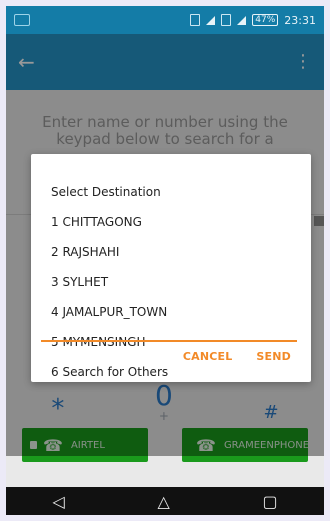 The width and height of the screenshot is (330, 521). Describe the element at coordinates (270, 501) in the screenshot. I see `recent-square-icon: ▢` at that location.